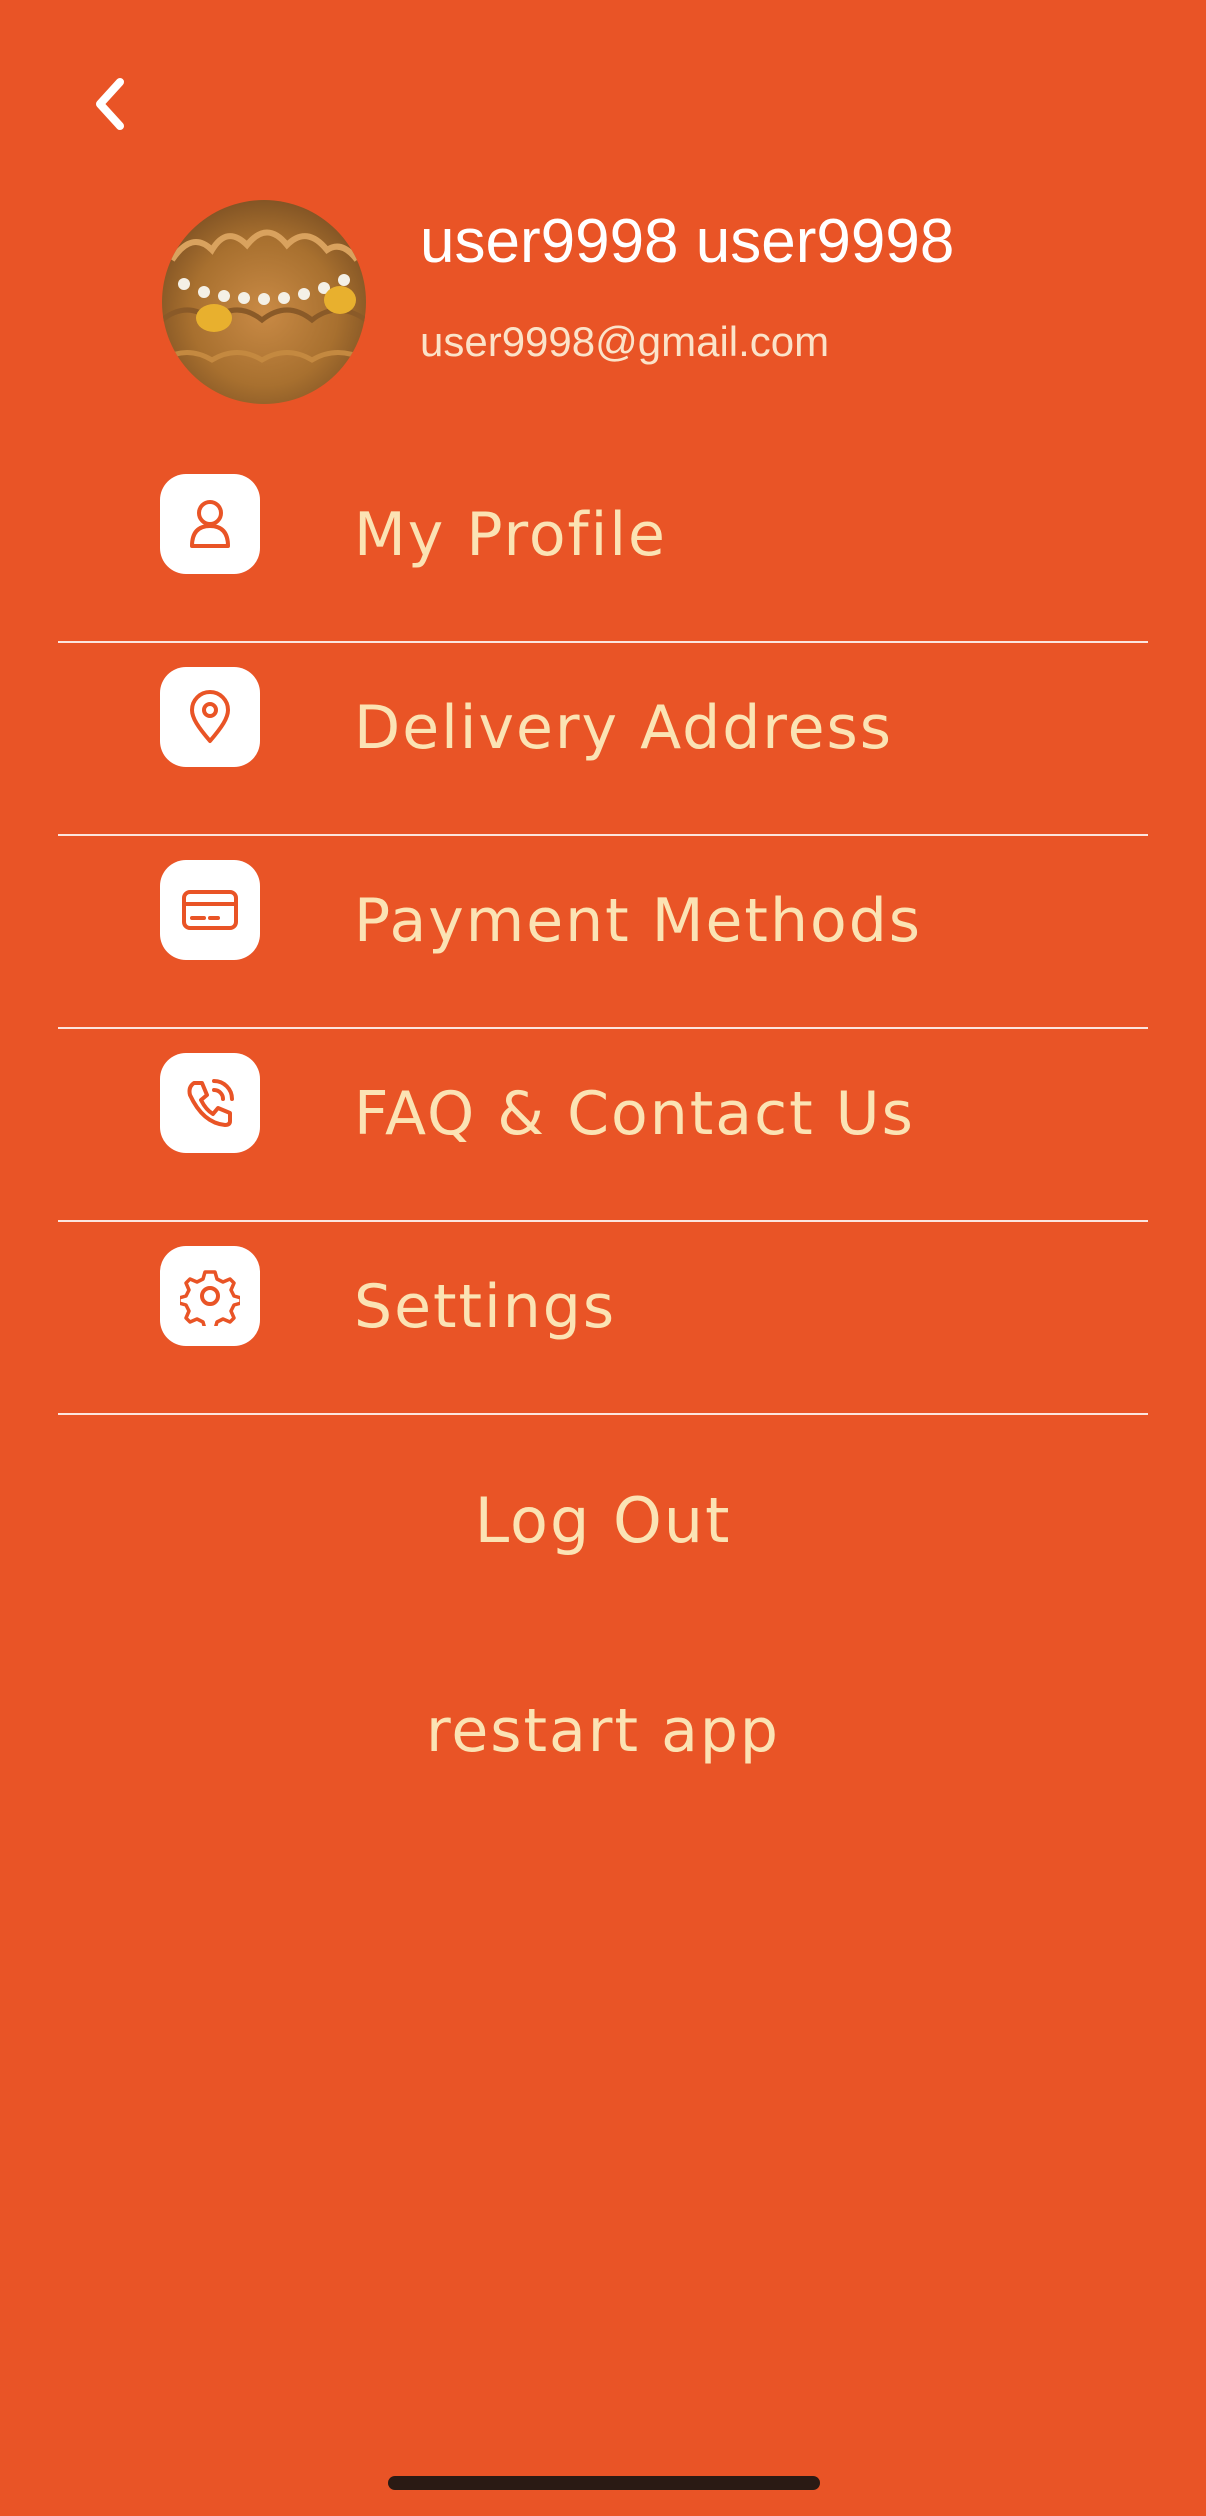 The width and height of the screenshot is (1206, 2516). I want to click on restart-app-button: restart app, so click(603, 1731).